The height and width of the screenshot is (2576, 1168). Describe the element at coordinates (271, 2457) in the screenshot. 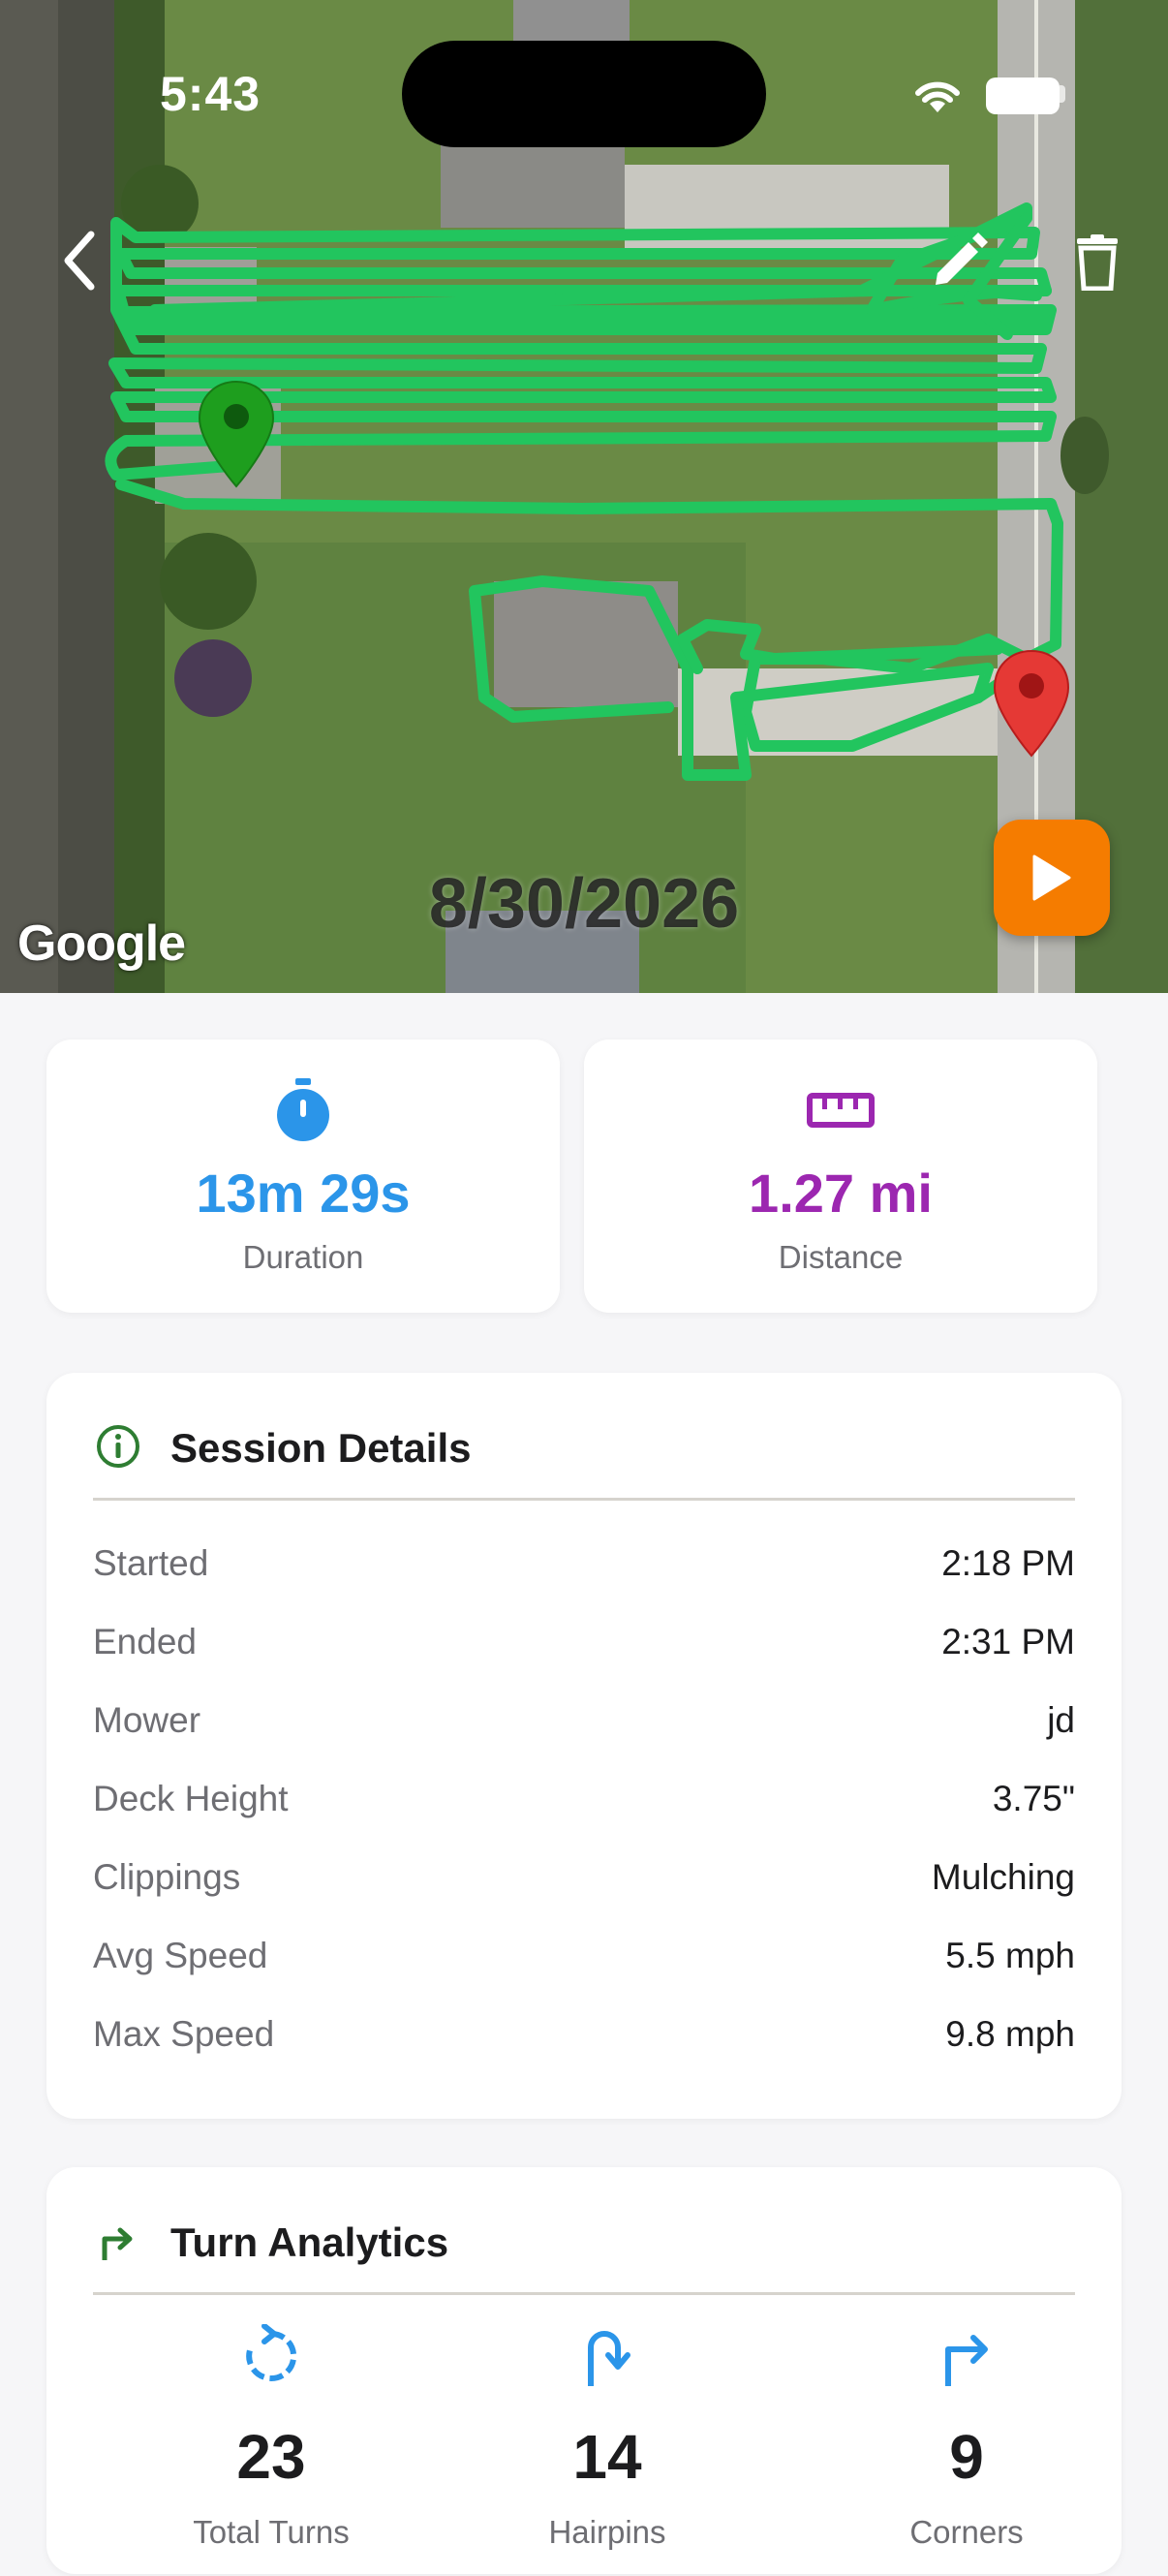

I see `total-turns-value: 23` at that location.